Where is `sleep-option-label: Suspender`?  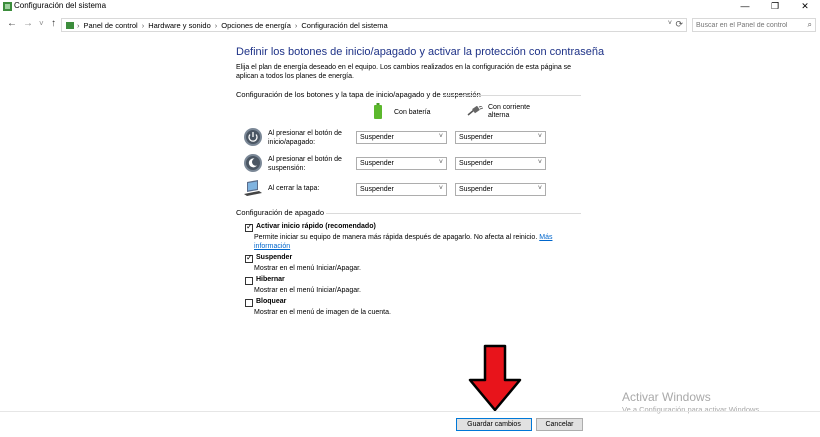 sleep-option-label: Suspender is located at coordinates (274, 257).